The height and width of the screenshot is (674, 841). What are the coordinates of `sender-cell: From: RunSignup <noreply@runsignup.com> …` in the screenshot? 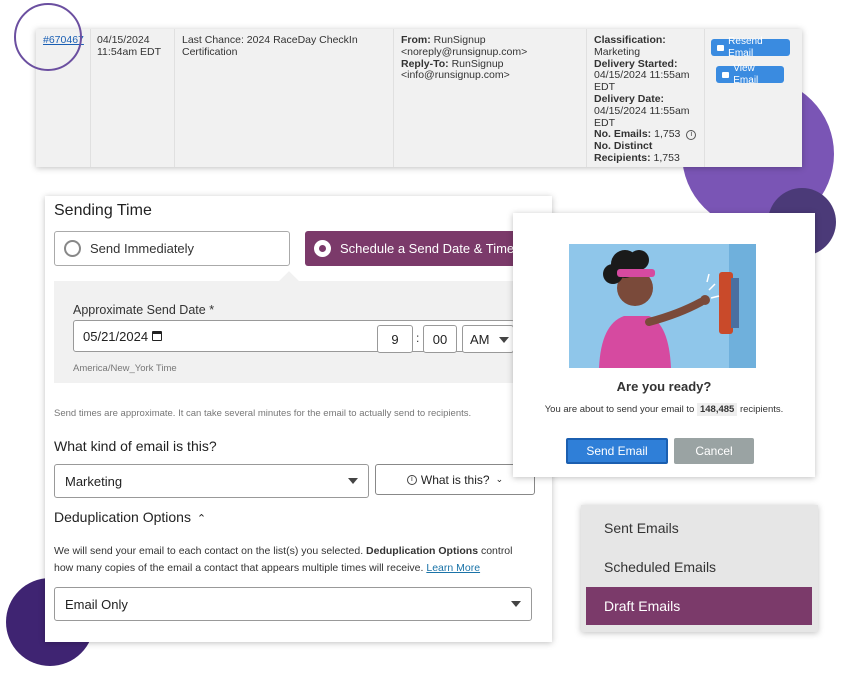 It's located at (491, 58).